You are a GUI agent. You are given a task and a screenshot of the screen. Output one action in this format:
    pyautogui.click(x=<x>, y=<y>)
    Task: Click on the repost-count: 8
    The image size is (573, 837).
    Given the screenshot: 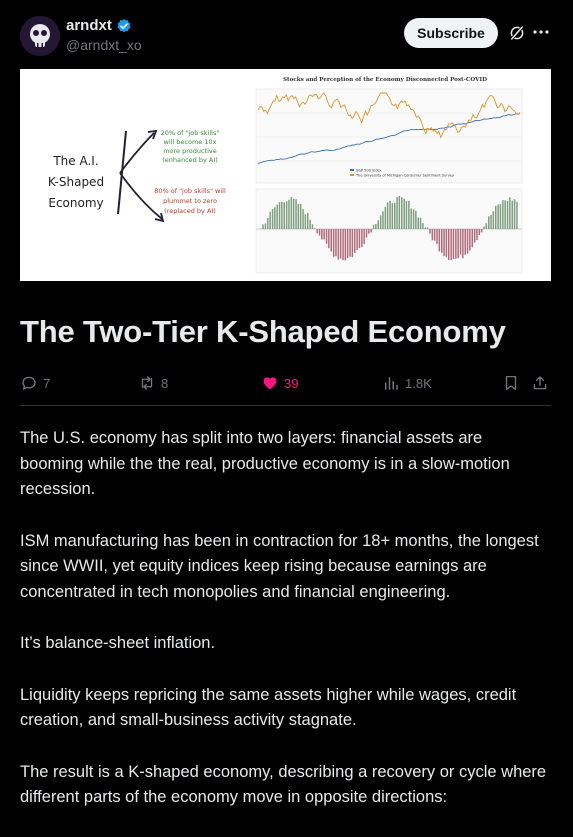 What is the action you would take?
    pyautogui.click(x=164, y=383)
    